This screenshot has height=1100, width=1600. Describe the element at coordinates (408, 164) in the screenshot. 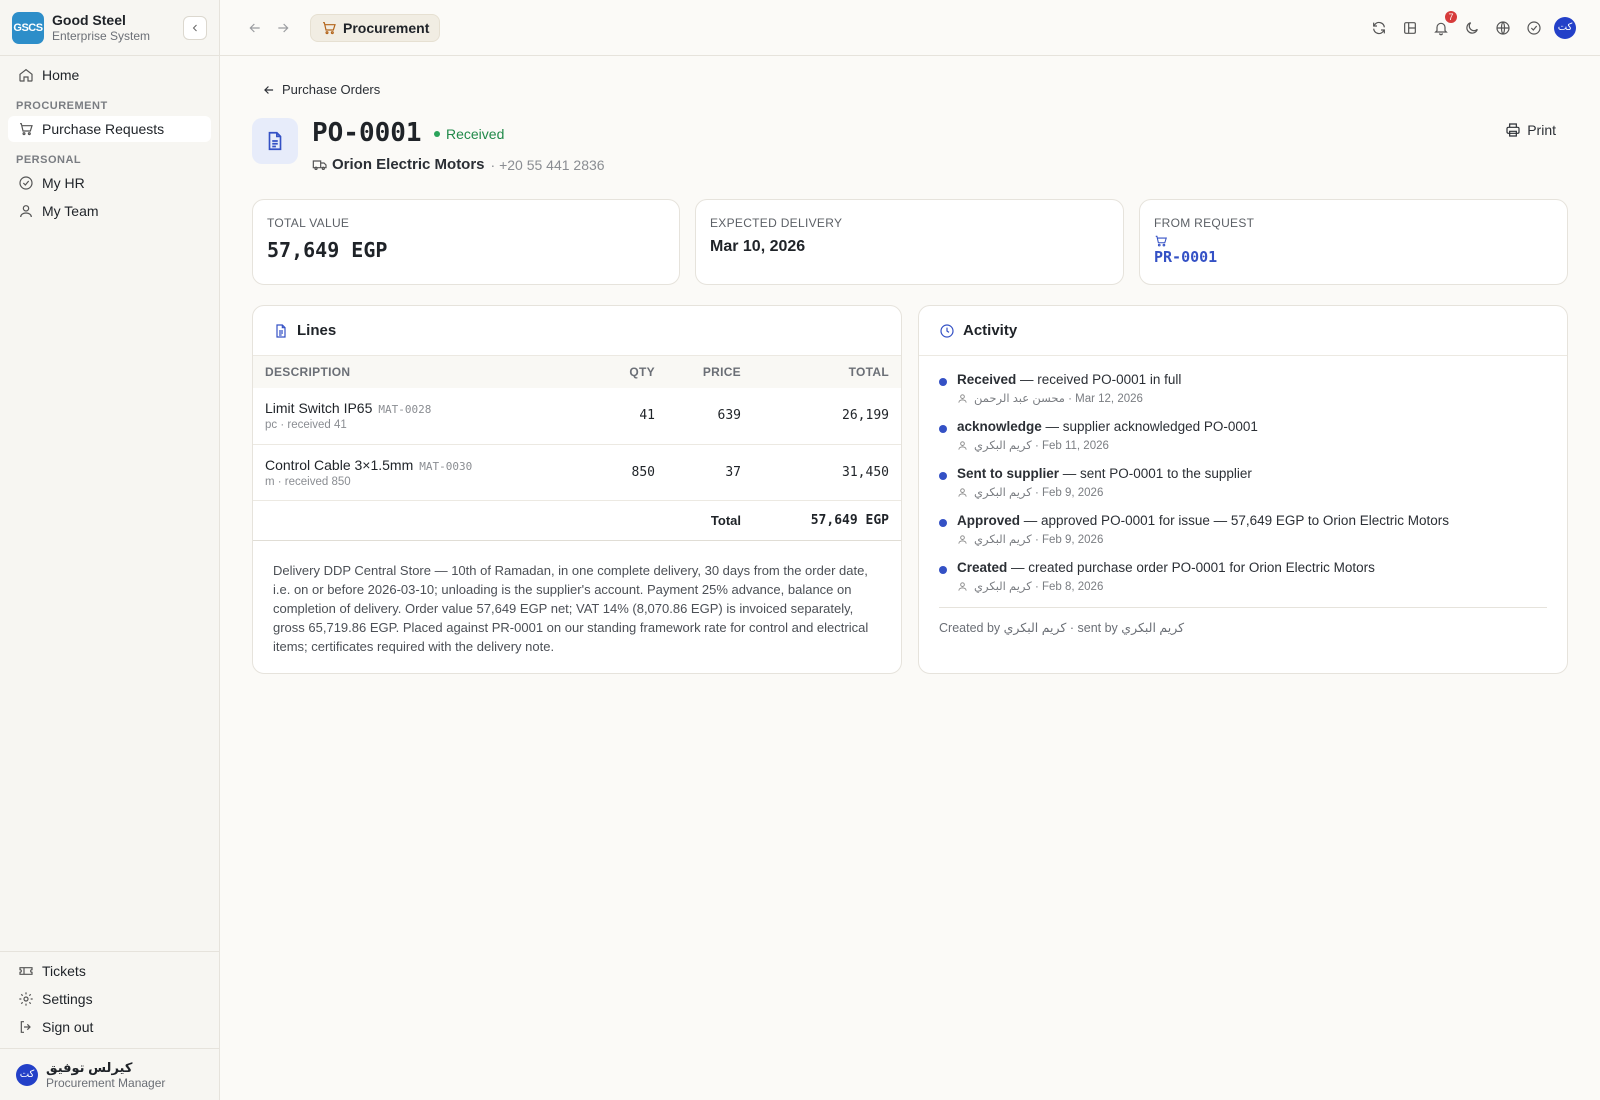

I see `supplier-name: Orion Electric Motors` at that location.